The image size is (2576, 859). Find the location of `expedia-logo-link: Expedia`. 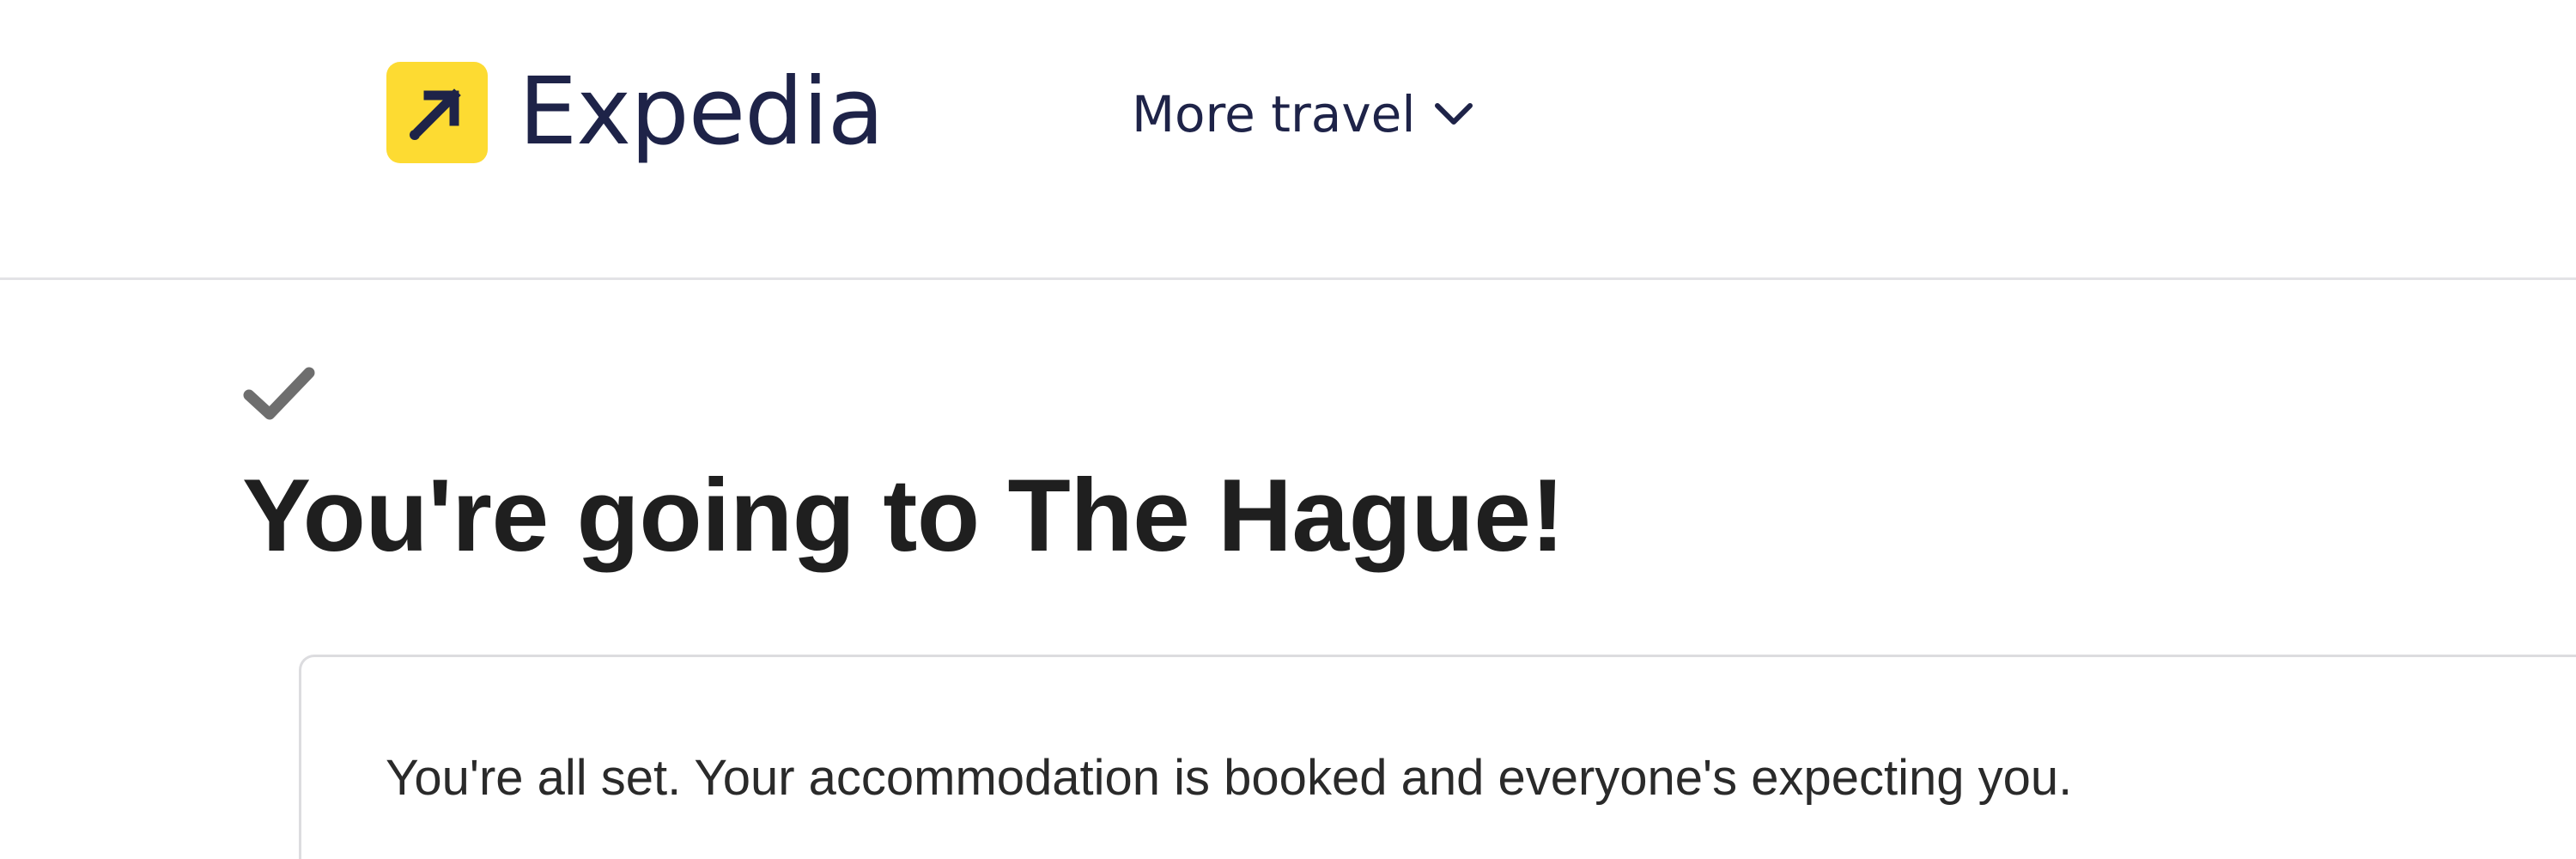

expedia-logo-link: Expedia is located at coordinates (635, 112).